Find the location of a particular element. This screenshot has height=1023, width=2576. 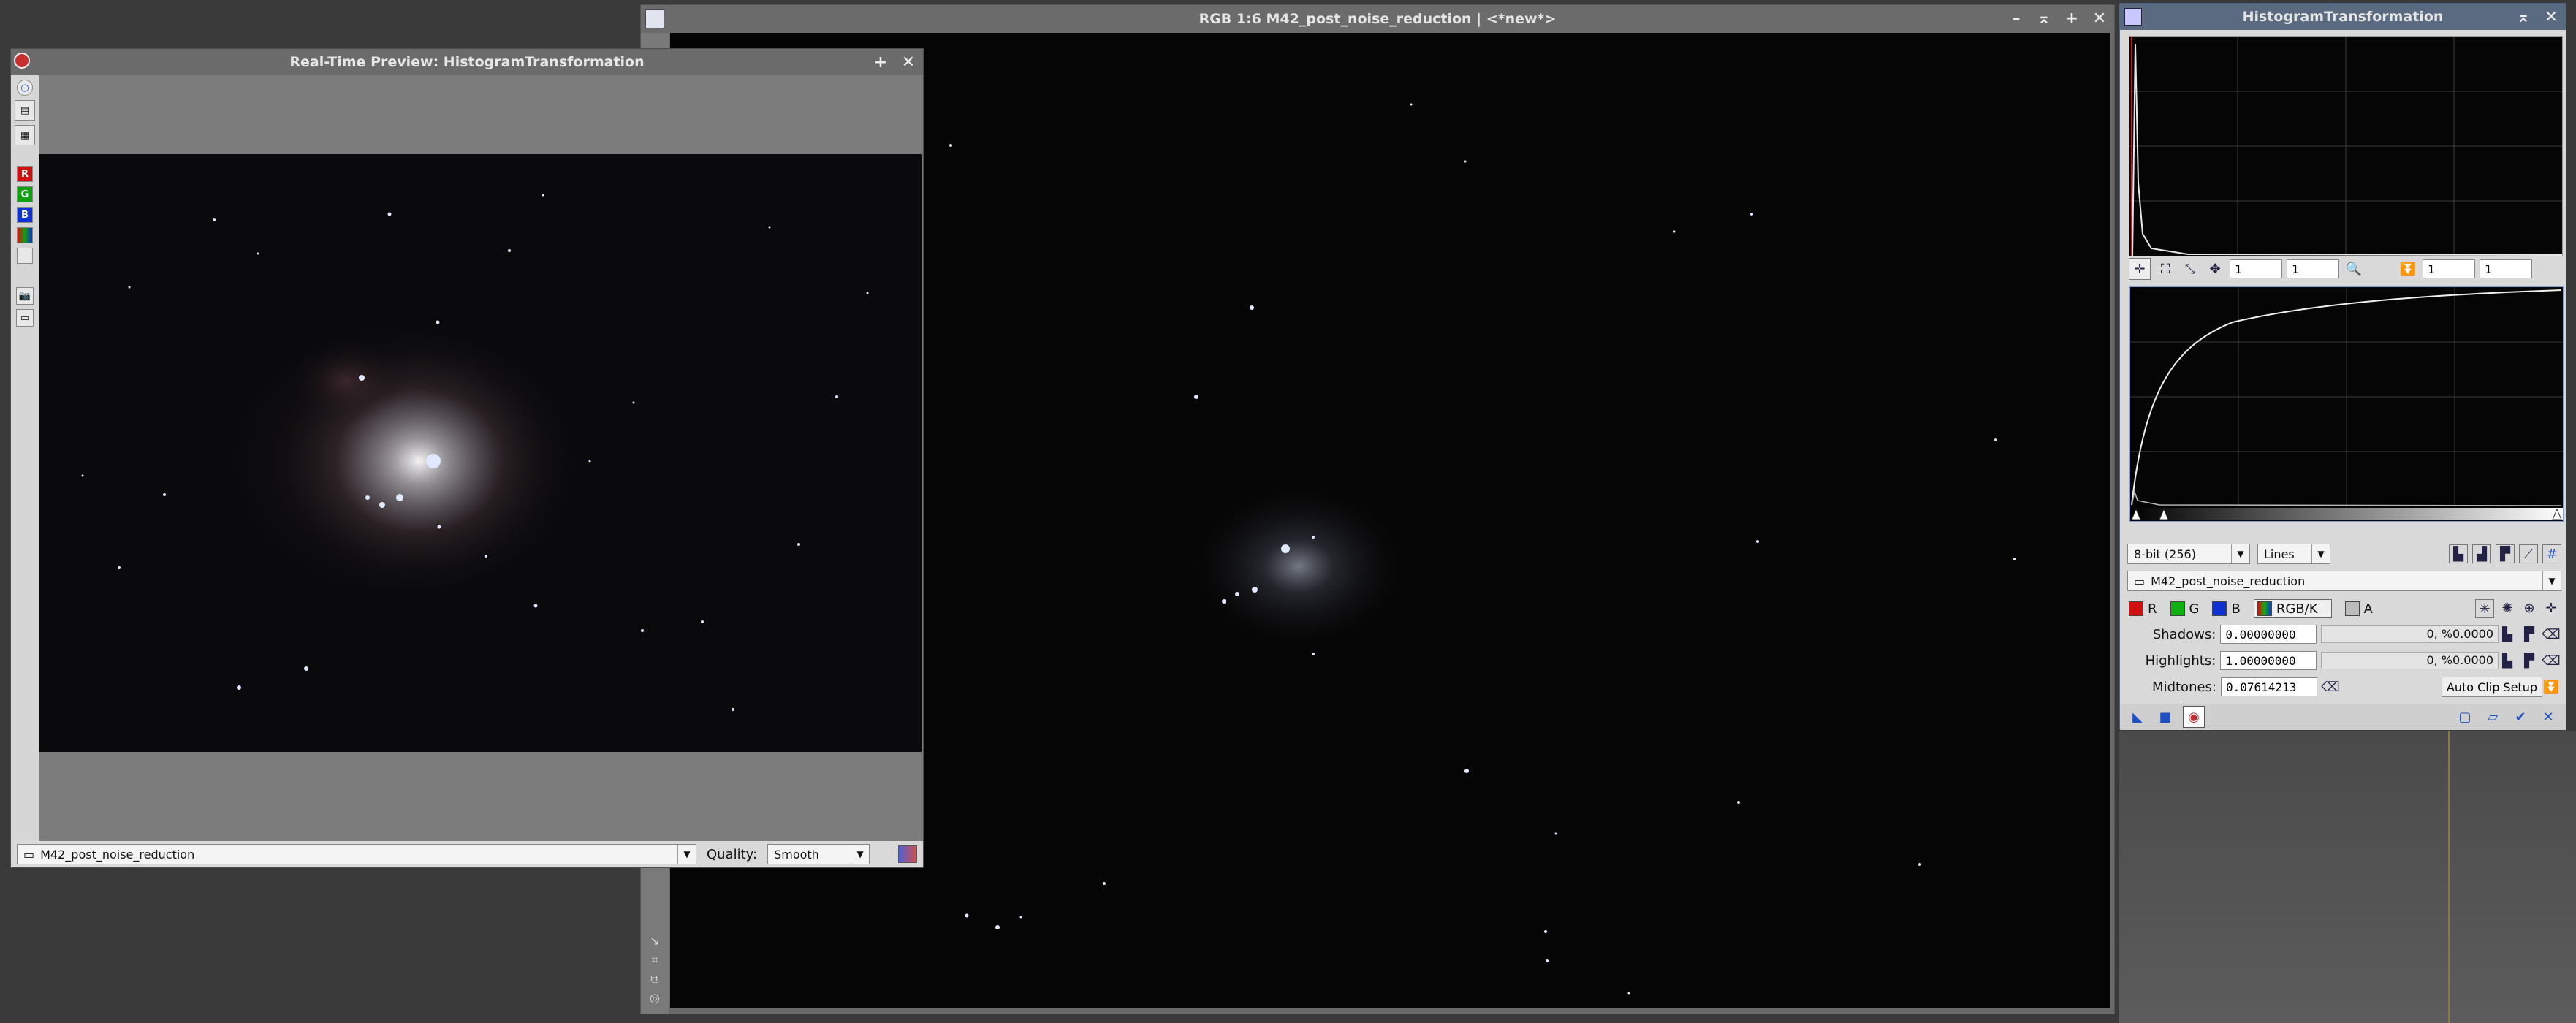

fit-icon: ⛶ is located at coordinates (2165, 269).